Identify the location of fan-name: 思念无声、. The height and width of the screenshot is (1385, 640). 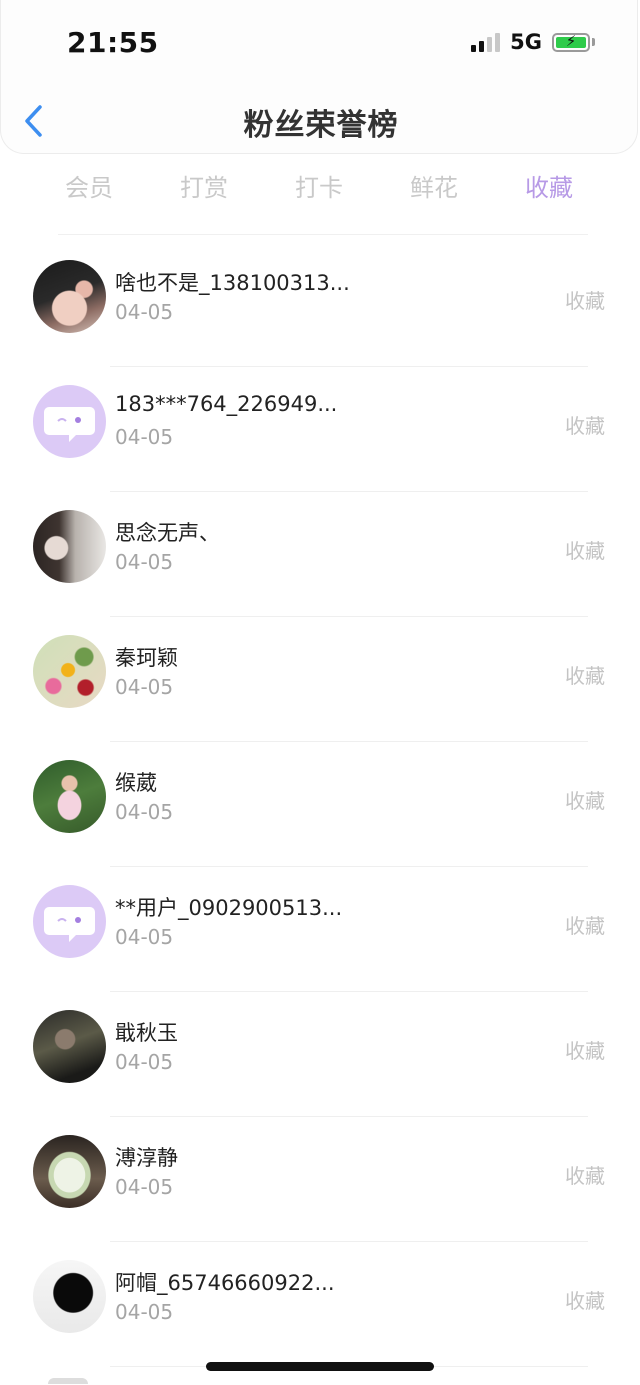
(167, 533).